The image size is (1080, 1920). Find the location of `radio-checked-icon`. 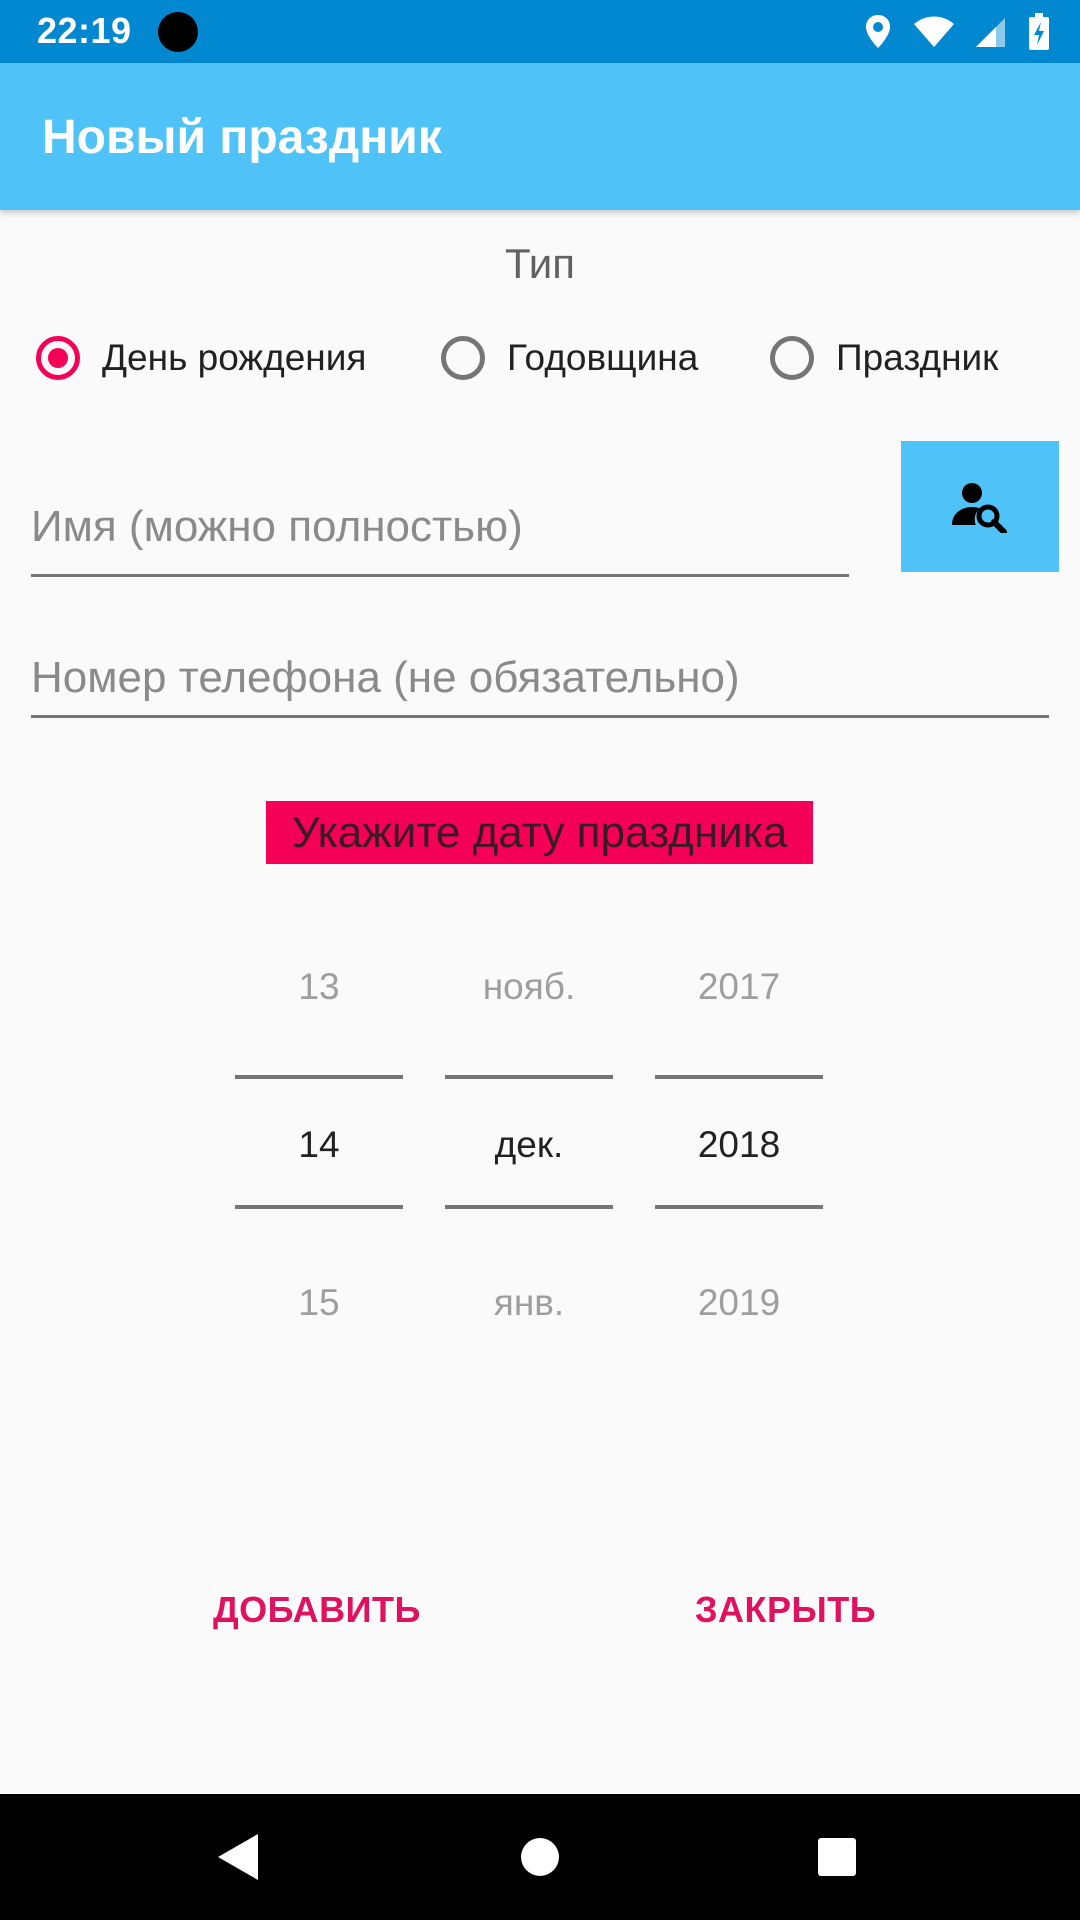

radio-checked-icon is located at coordinates (58, 358).